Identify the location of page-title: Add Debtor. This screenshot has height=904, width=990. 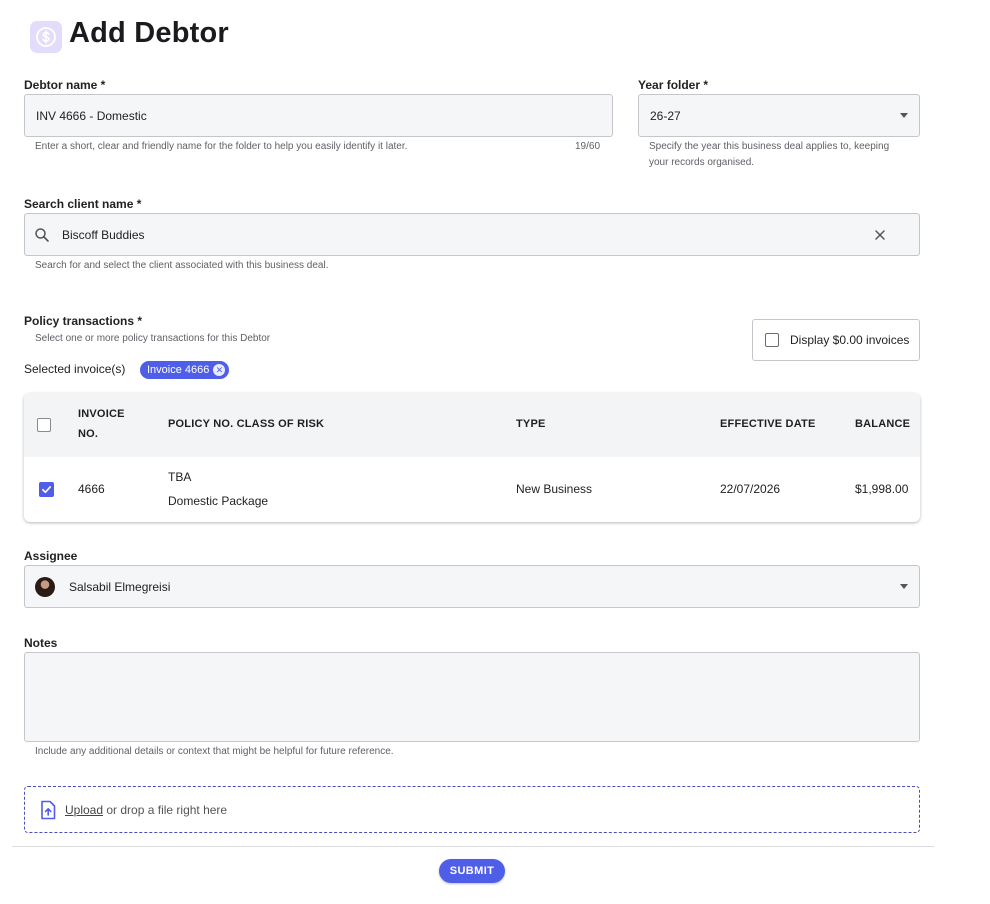
(149, 33).